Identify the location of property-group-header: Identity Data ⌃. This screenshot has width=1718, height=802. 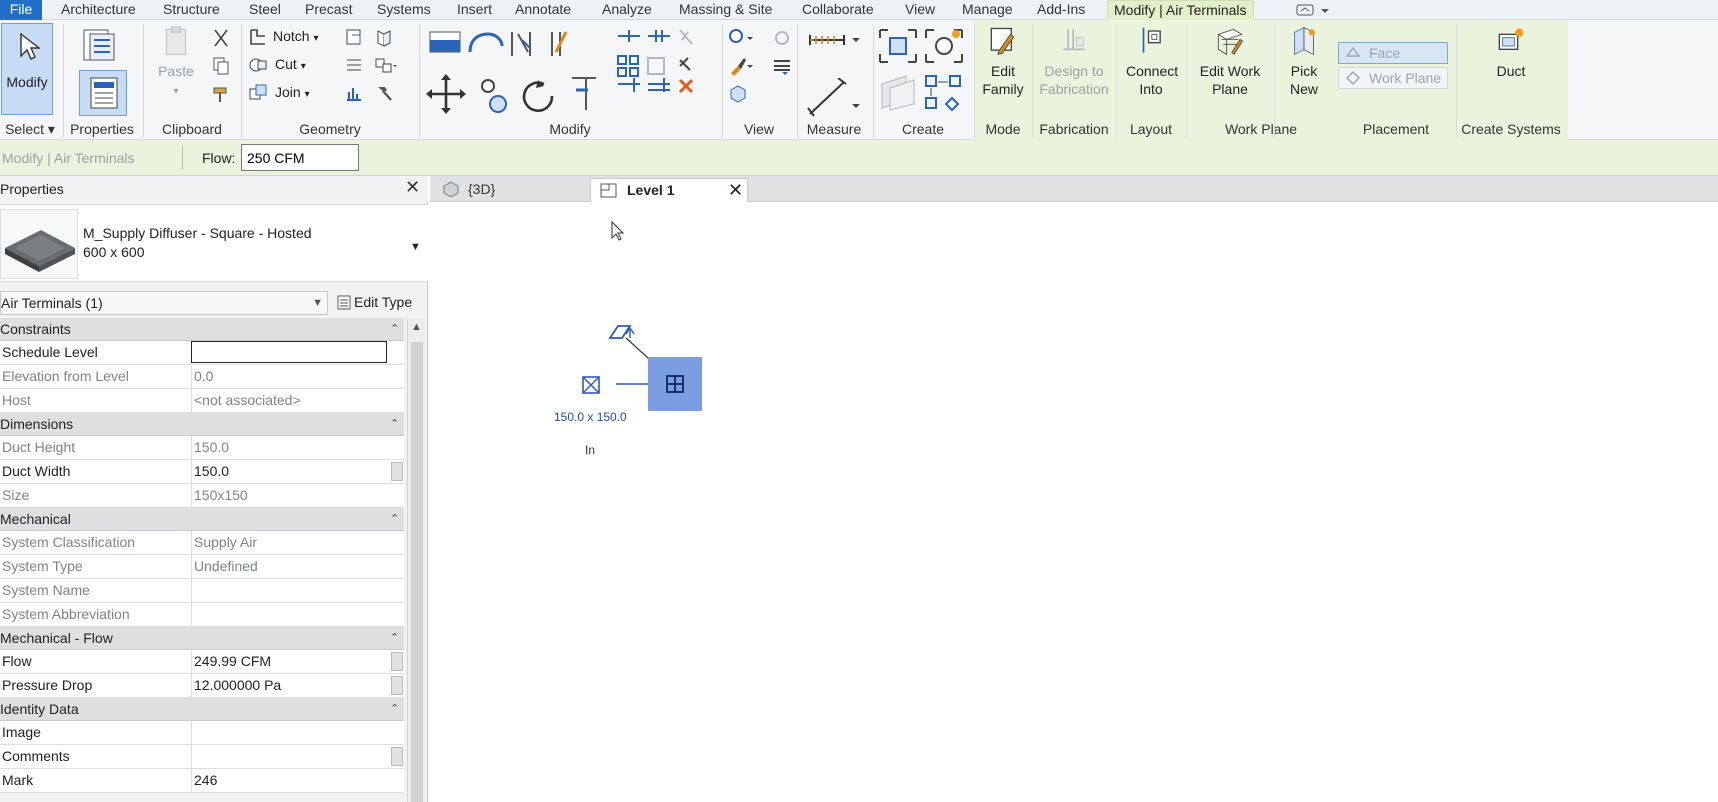
(202, 709).